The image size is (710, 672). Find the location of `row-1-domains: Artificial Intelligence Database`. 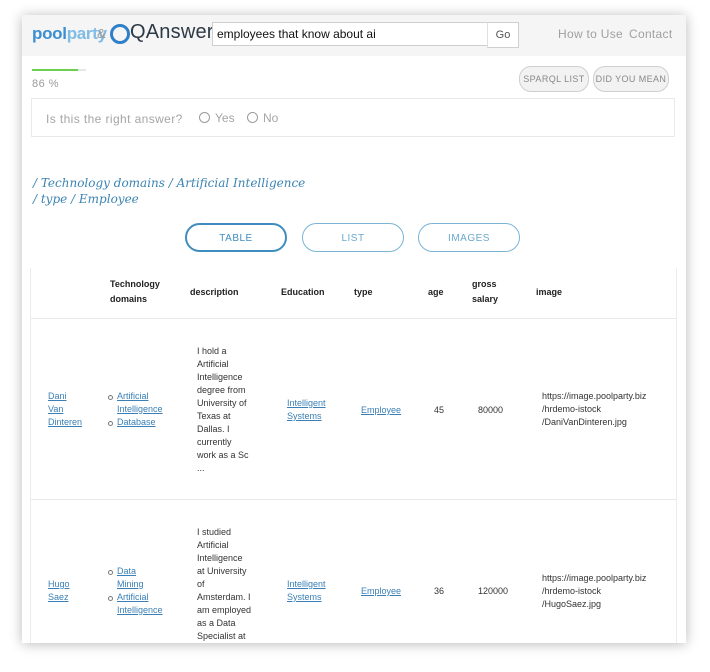

row-1-domains: Artificial Intelligence Database is located at coordinates (135, 409).